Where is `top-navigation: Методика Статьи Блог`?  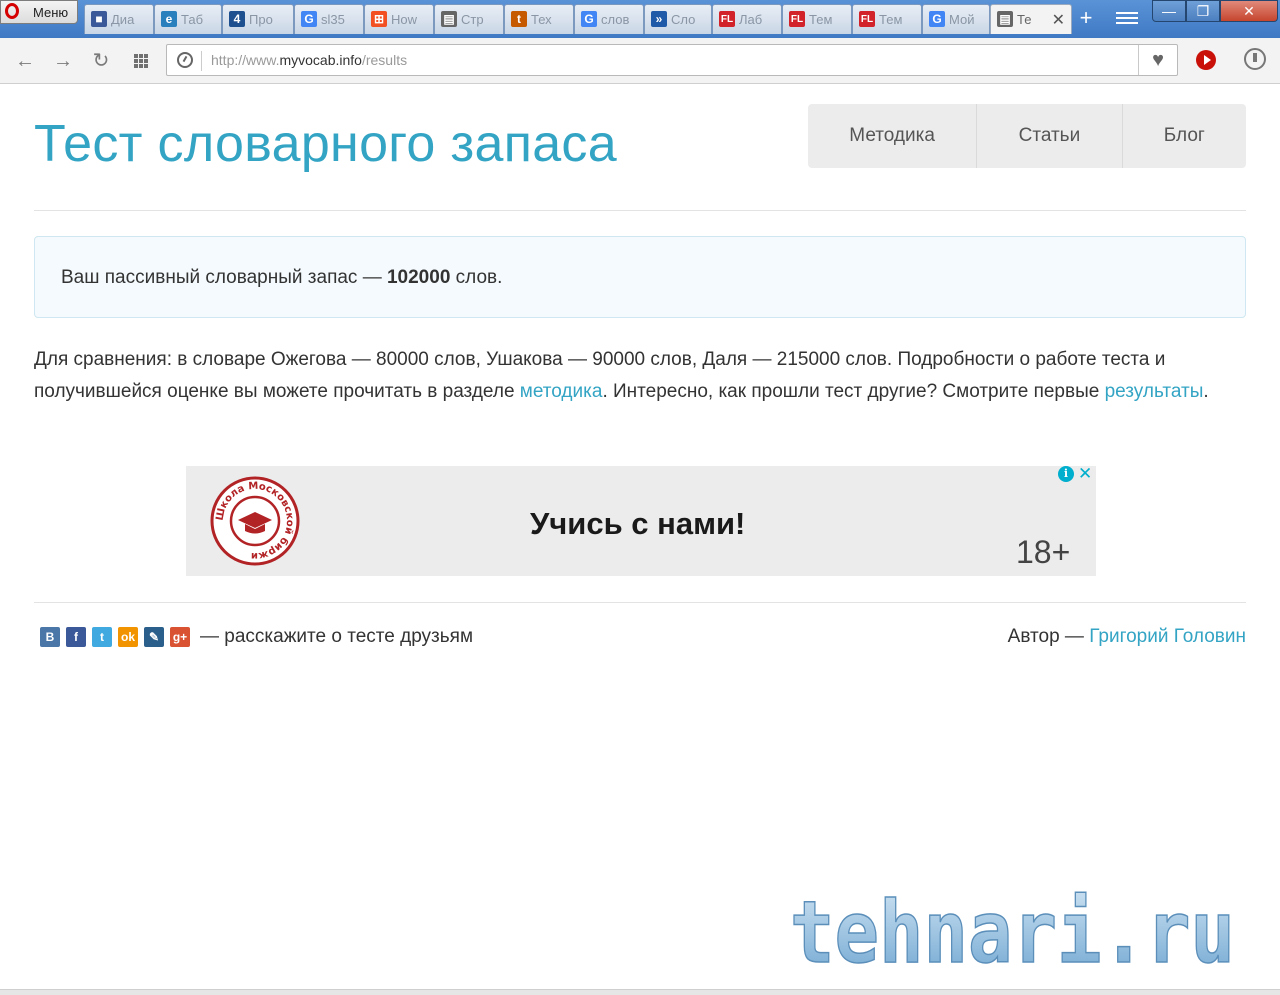 top-navigation: Методика Статьи Блог is located at coordinates (1027, 136).